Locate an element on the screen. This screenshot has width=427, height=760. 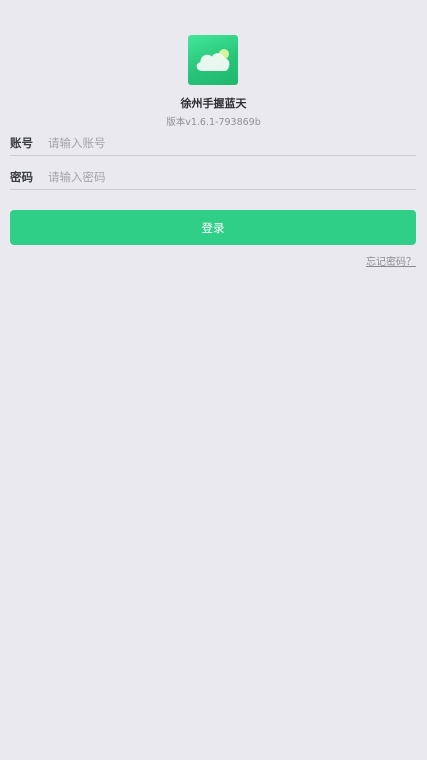
app-title: 徐州手握蓝天 is located at coordinates (213, 103).